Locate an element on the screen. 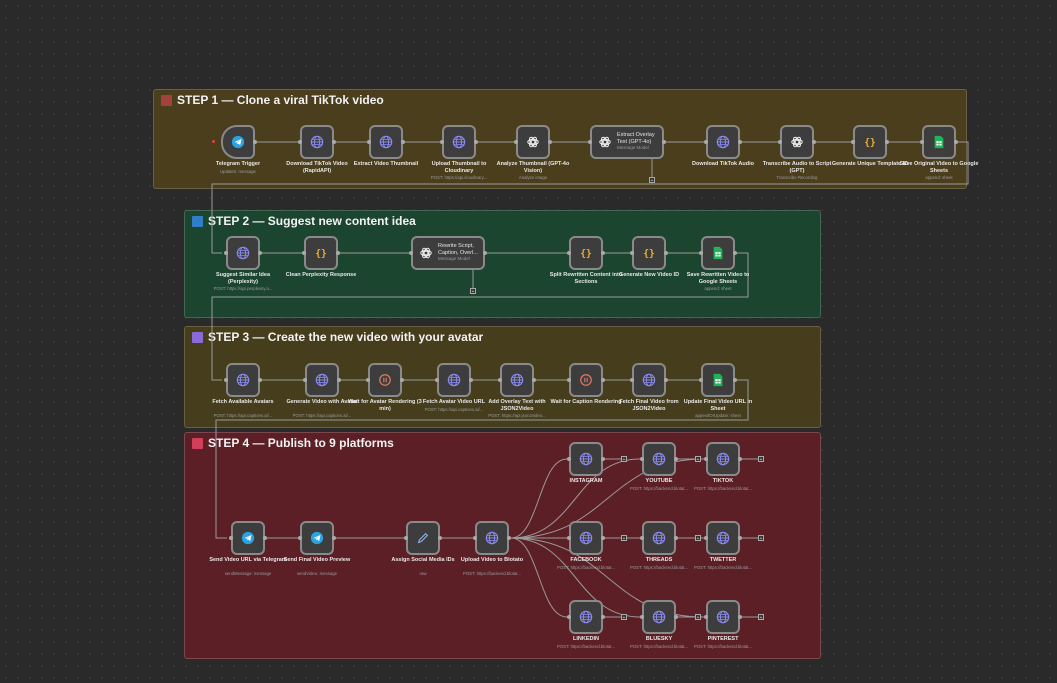  node-n1 is located at coordinates (239, 142).